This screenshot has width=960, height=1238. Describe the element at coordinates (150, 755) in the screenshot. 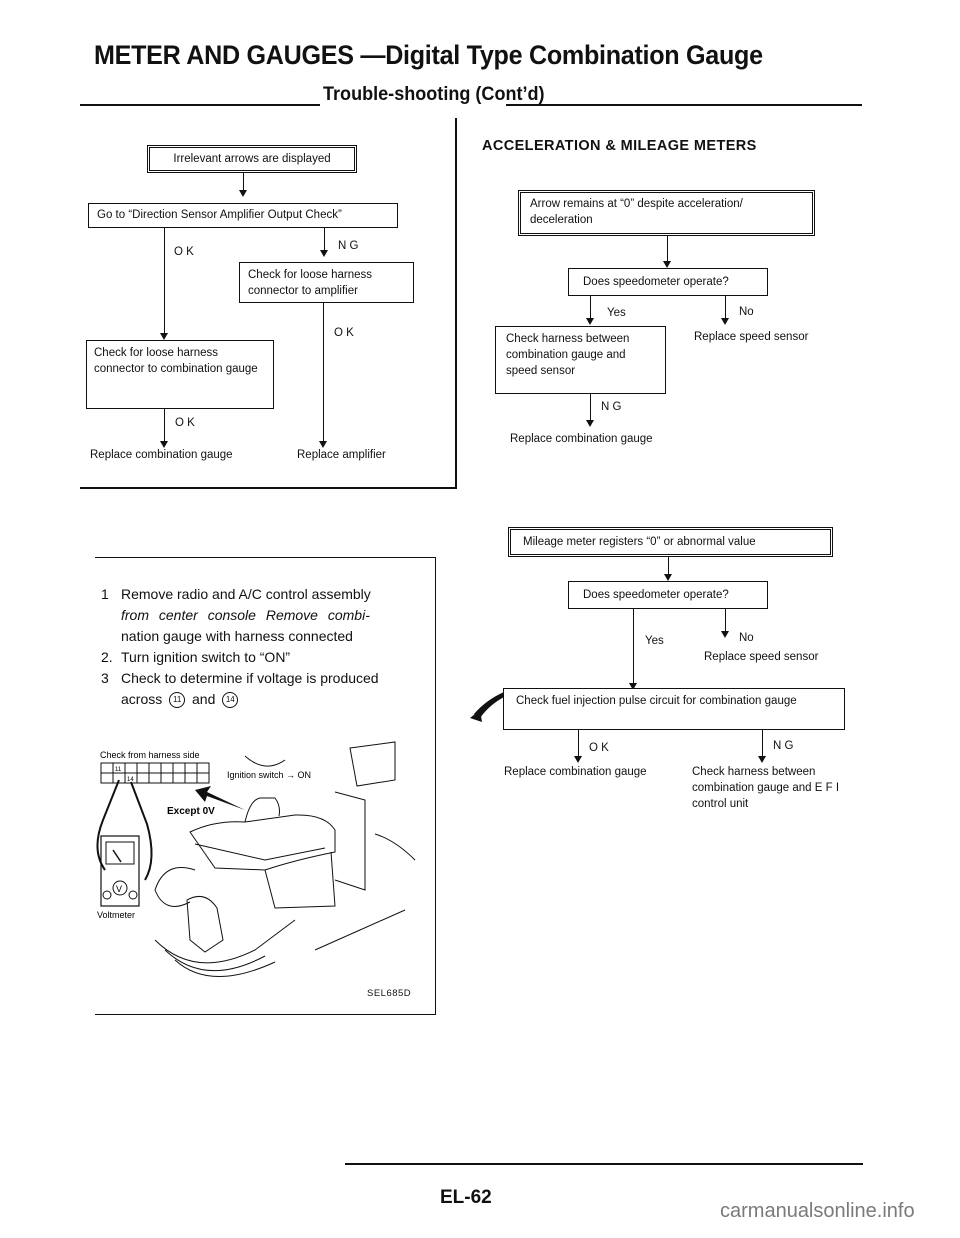

I see `label-check-harness-side: Check from harness side` at that location.